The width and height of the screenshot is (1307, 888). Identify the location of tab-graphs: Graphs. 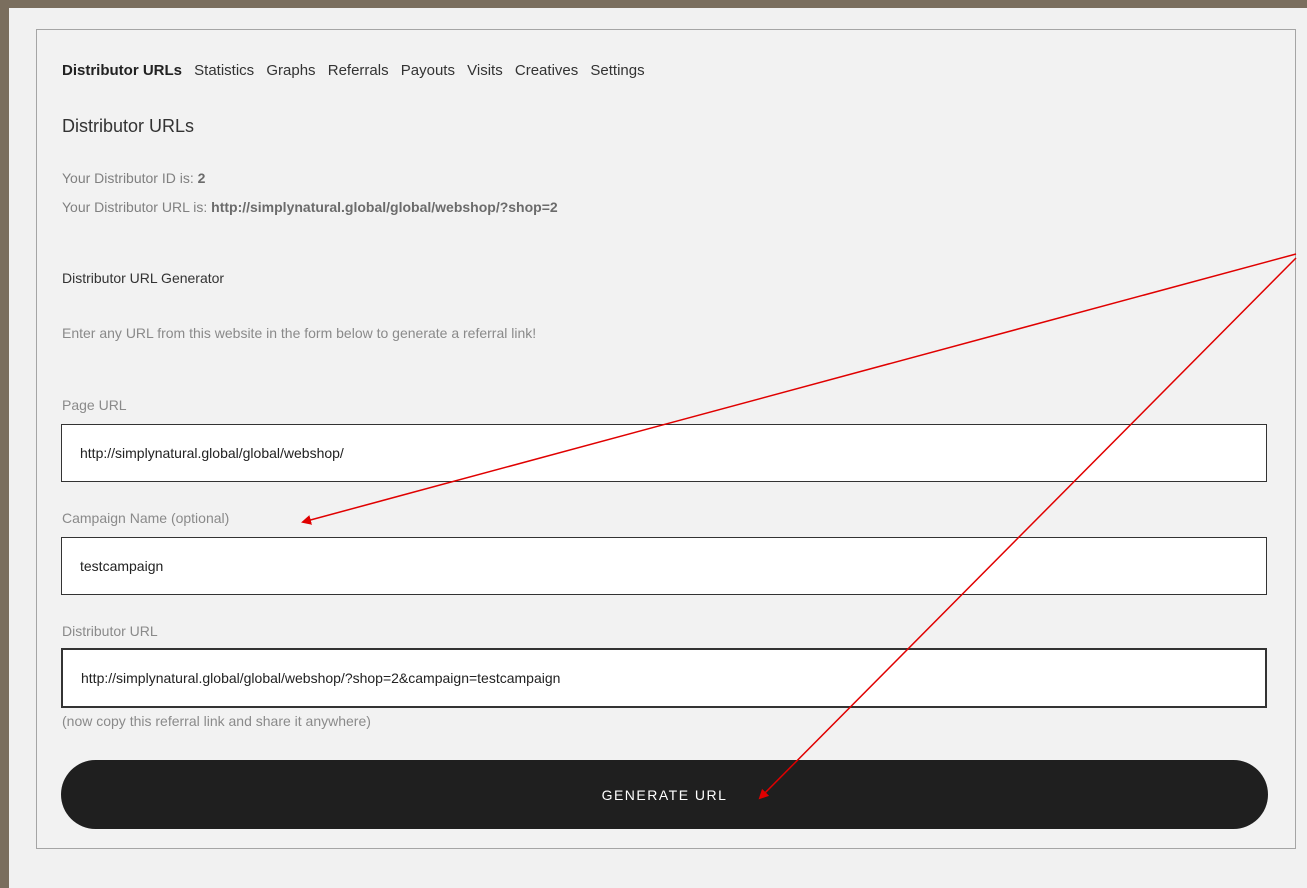
(290, 70).